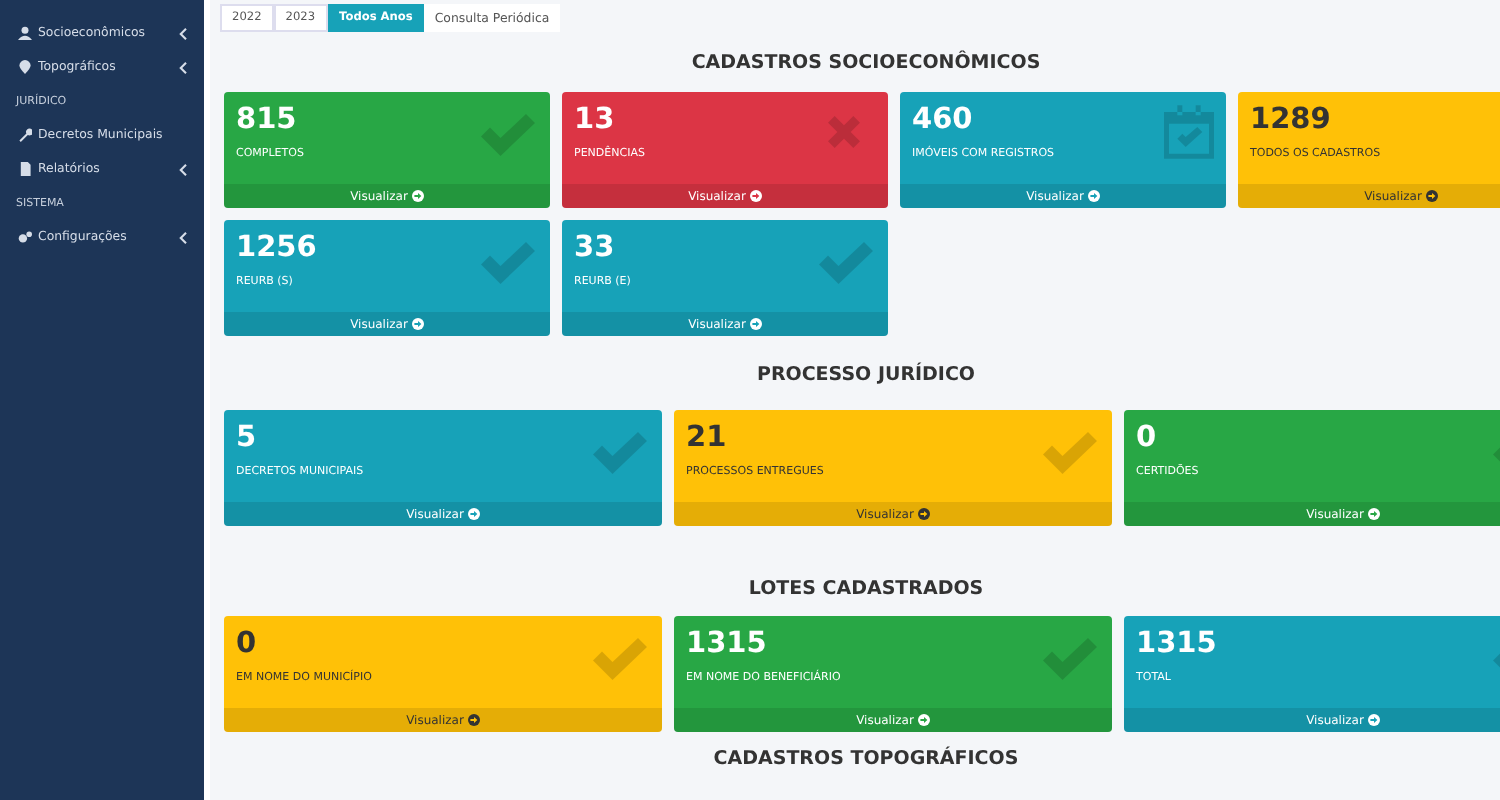  Describe the element at coordinates (25, 237) in the screenshot. I see `gear-icon` at that location.